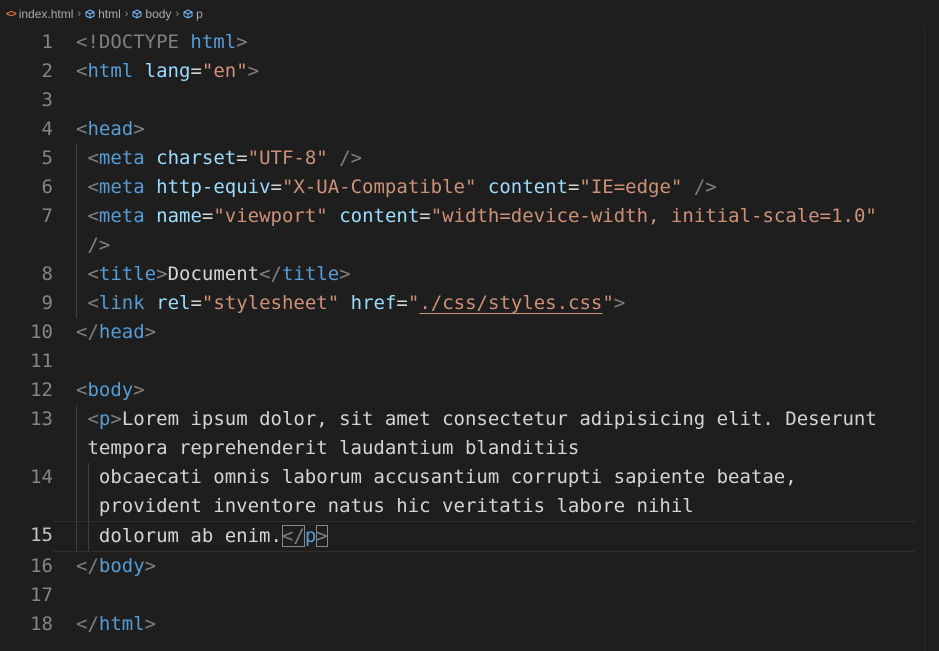 Image resolution: width=939 pixels, height=651 pixels. What do you see at coordinates (158, 14) in the screenshot?
I see `breadcrumb-item-label: body` at bounding box center [158, 14].